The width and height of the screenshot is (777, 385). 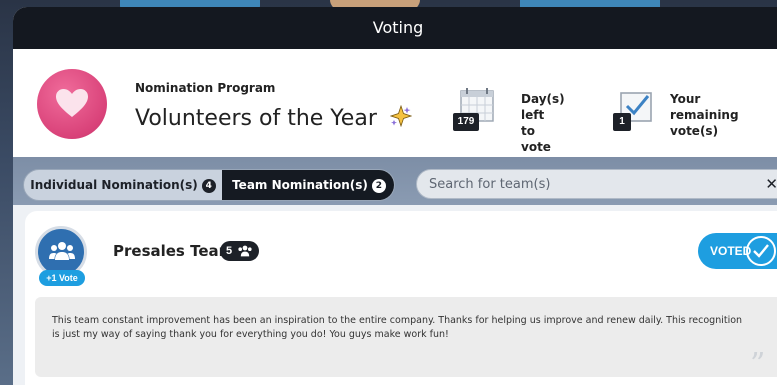 I want to click on team-name: Presales Team, so click(x=174, y=251).